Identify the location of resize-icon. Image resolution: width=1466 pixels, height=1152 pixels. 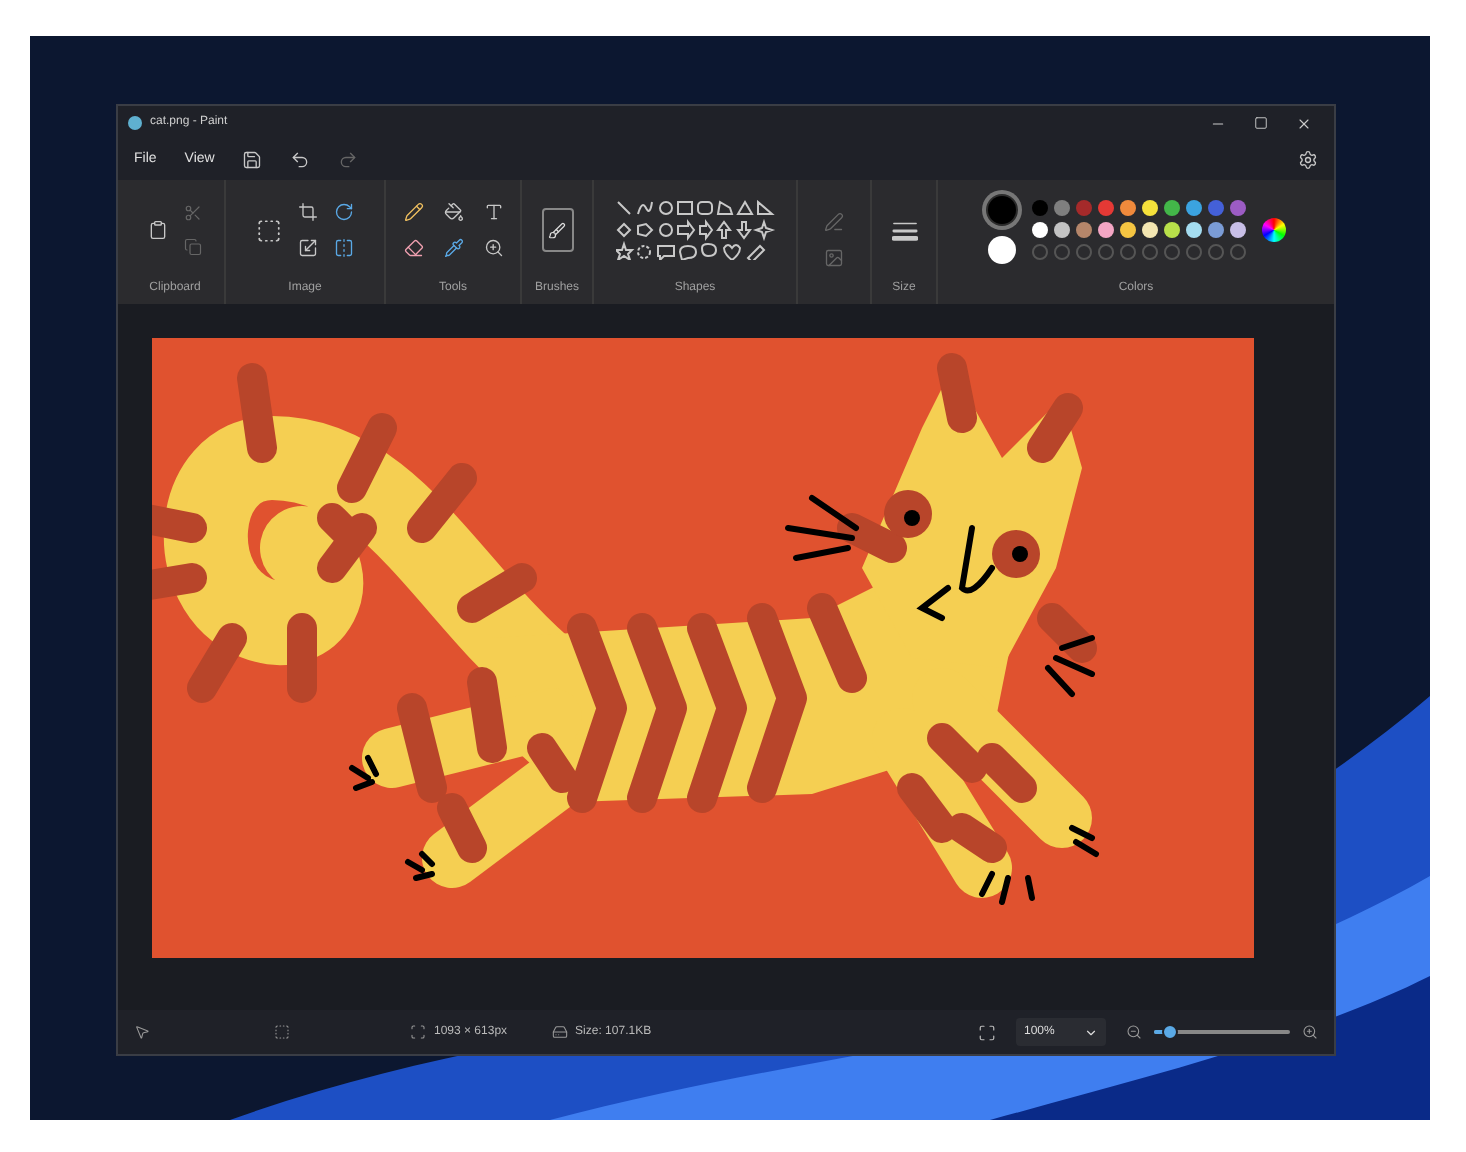
(308, 248).